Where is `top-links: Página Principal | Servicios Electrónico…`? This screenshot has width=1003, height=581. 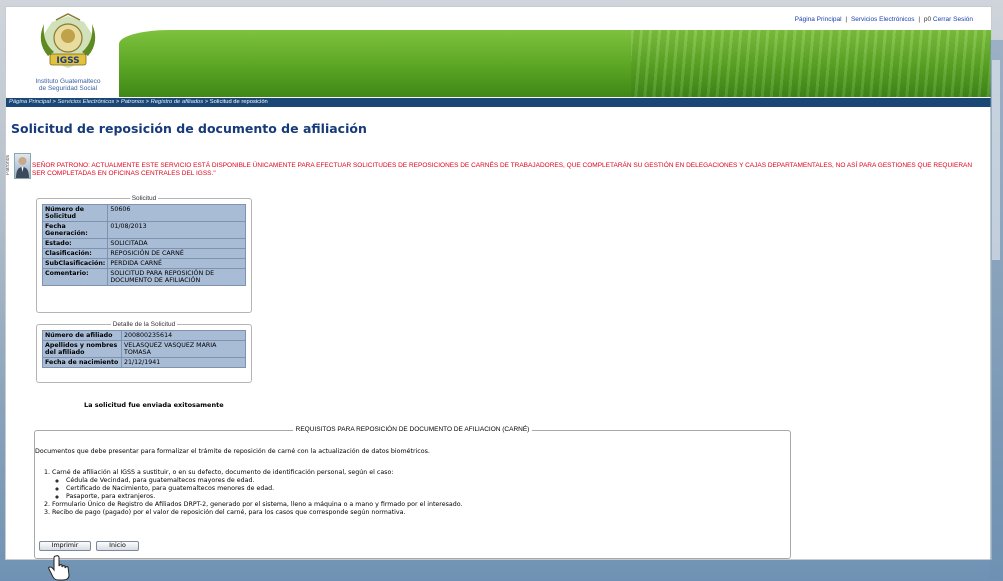 top-links: Página Principal | Servicios Electrónico… is located at coordinates (884, 19).